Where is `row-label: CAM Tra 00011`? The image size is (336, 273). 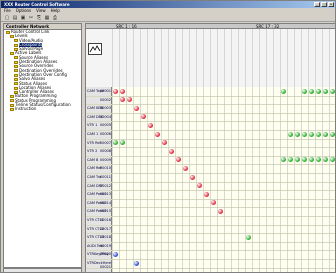 row-label: CAM Tra 00011 is located at coordinates (99, 177).